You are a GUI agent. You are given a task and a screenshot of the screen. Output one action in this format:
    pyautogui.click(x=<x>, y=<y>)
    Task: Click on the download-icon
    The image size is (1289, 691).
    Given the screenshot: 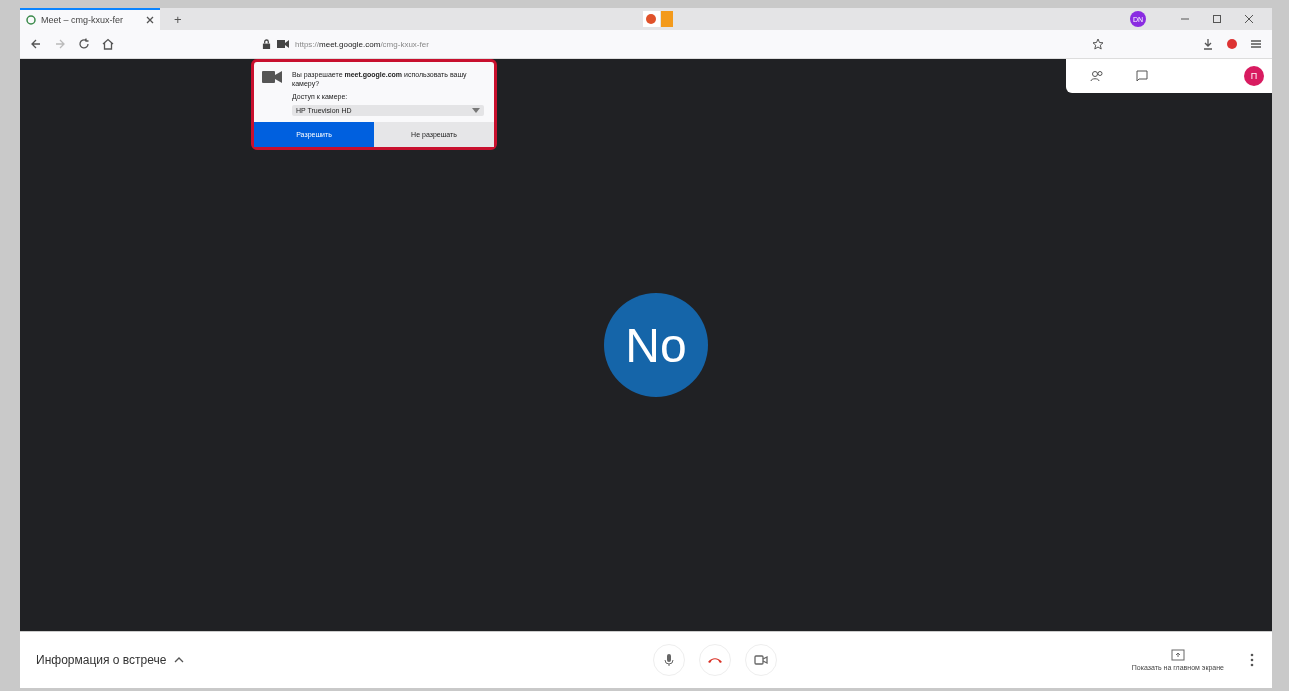 What is the action you would take?
    pyautogui.click(x=1208, y=44)
    